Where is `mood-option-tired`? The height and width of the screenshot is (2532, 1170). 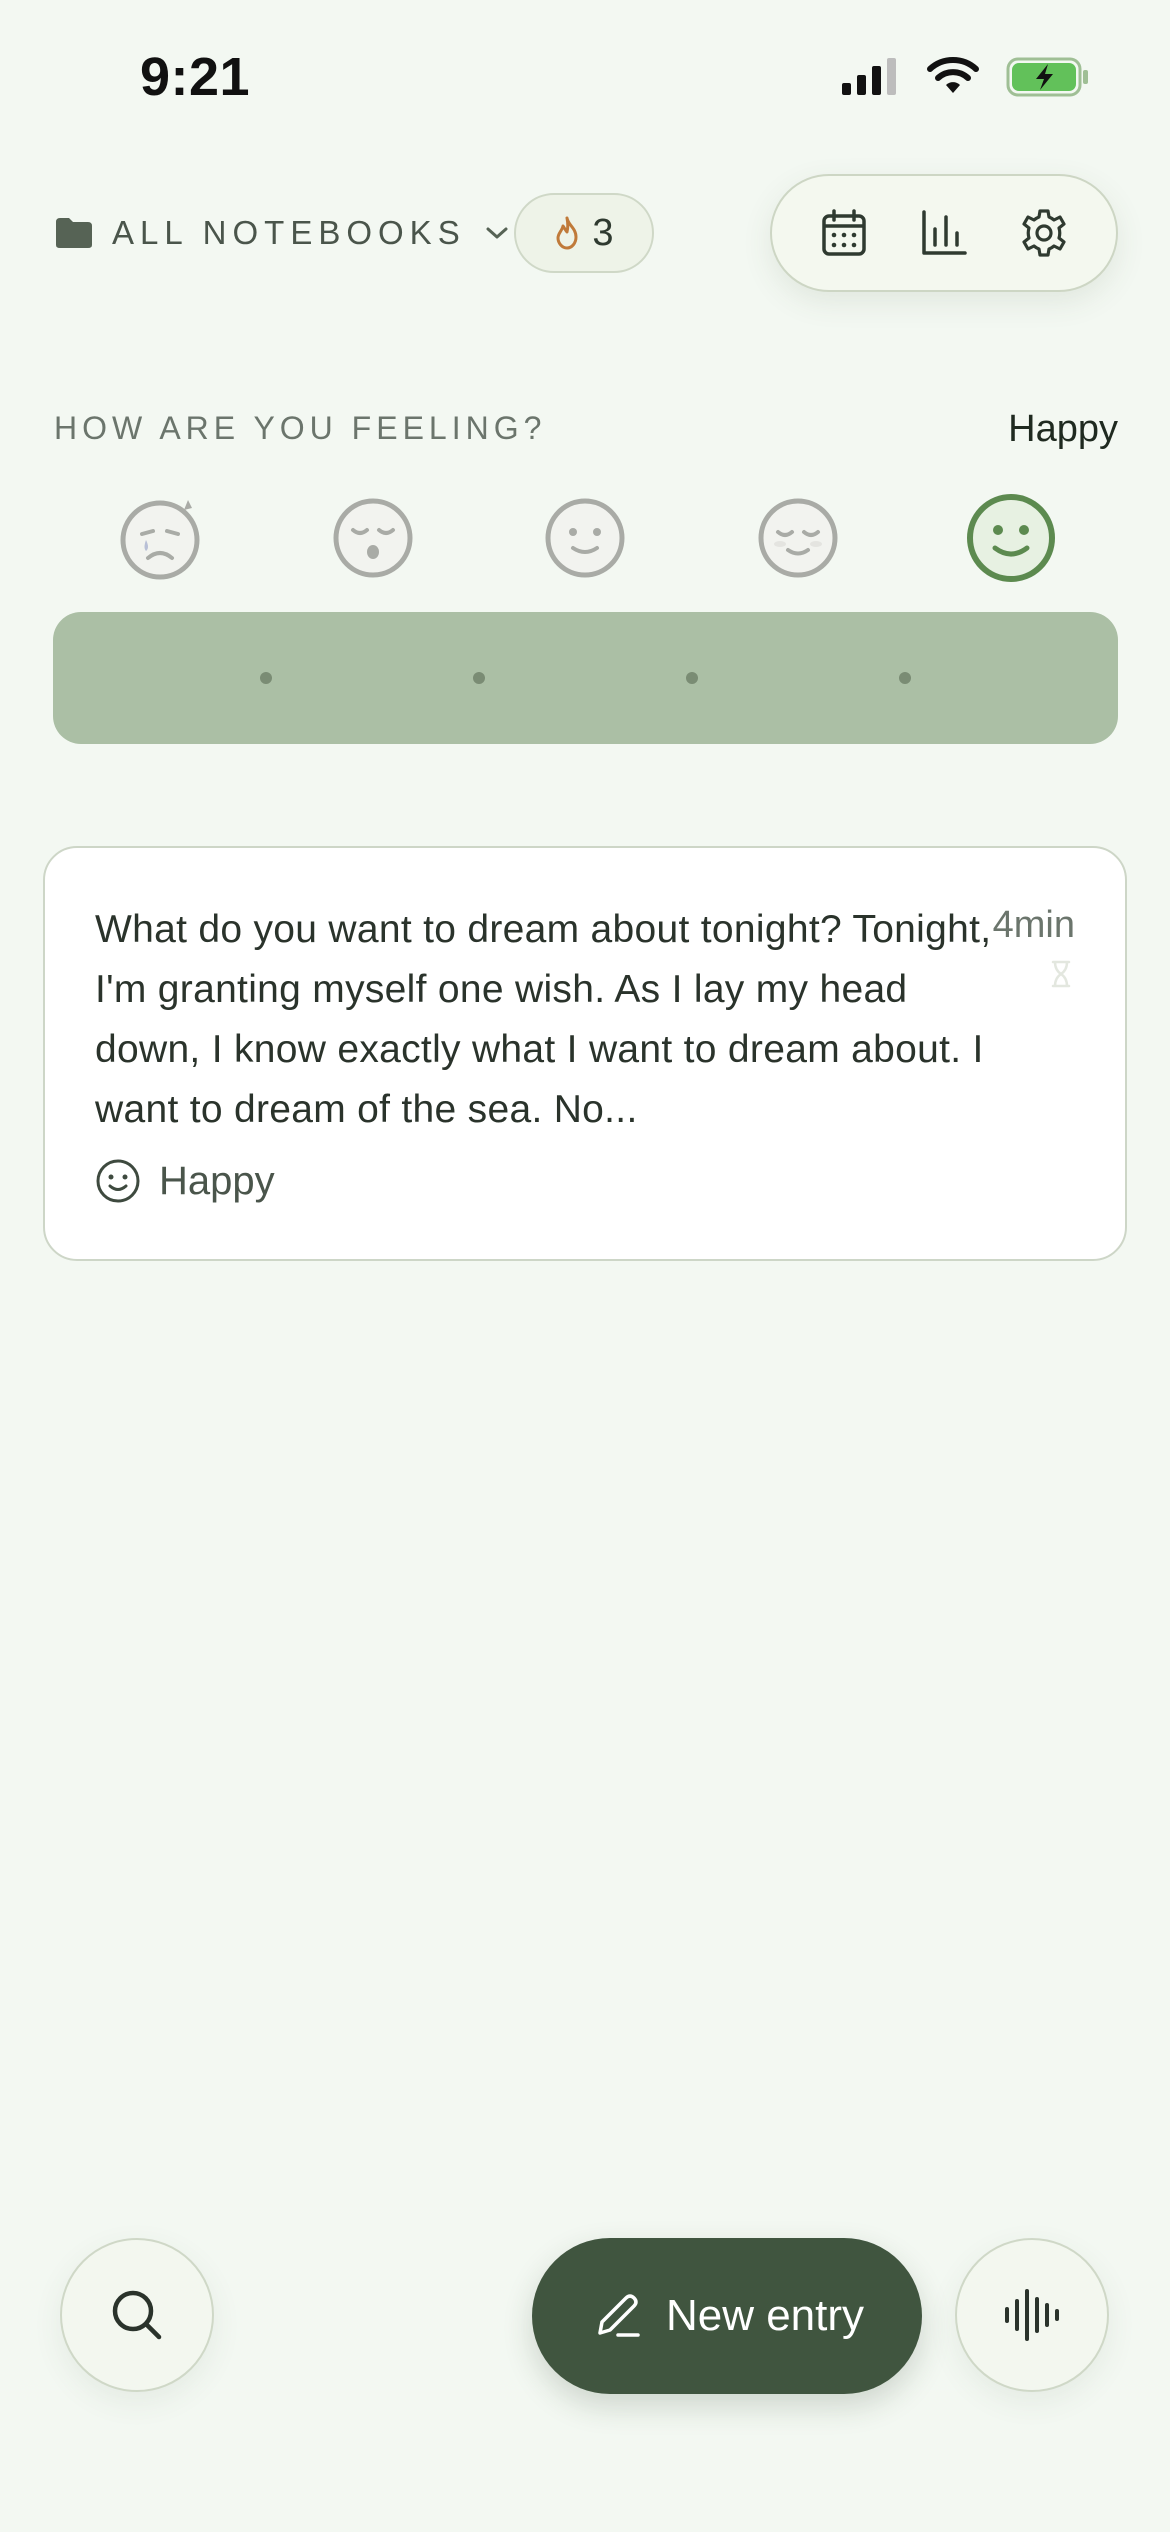 mood-option-tired is located at coordinates (373, 538).